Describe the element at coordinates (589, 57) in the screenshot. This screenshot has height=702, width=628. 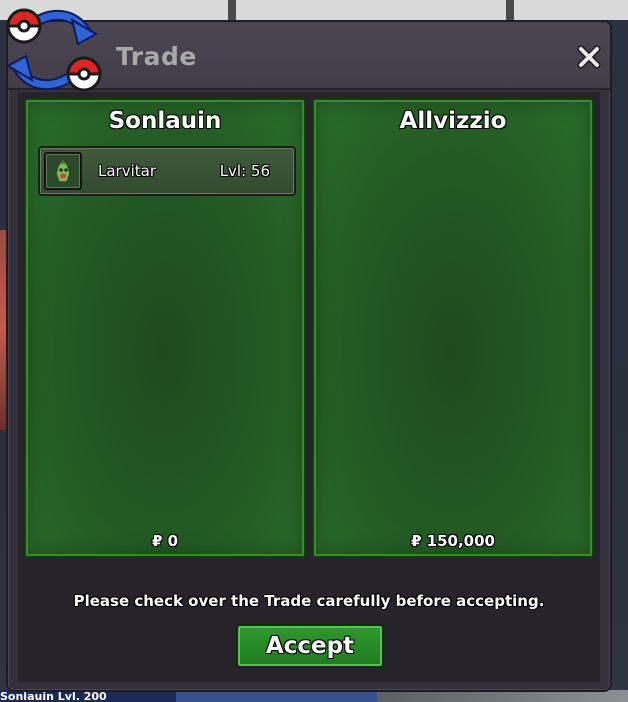
I see `close-icon` at that location.